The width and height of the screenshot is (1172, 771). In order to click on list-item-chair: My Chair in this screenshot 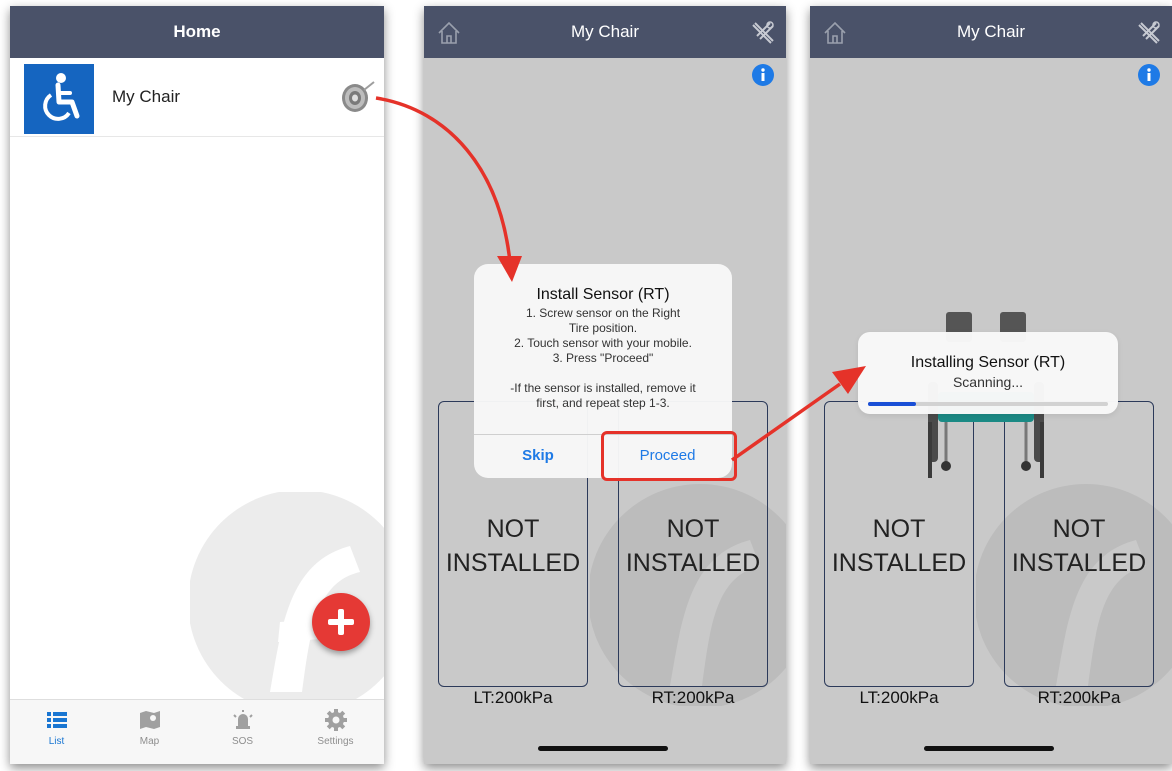, I will do `click(197, 97)`.